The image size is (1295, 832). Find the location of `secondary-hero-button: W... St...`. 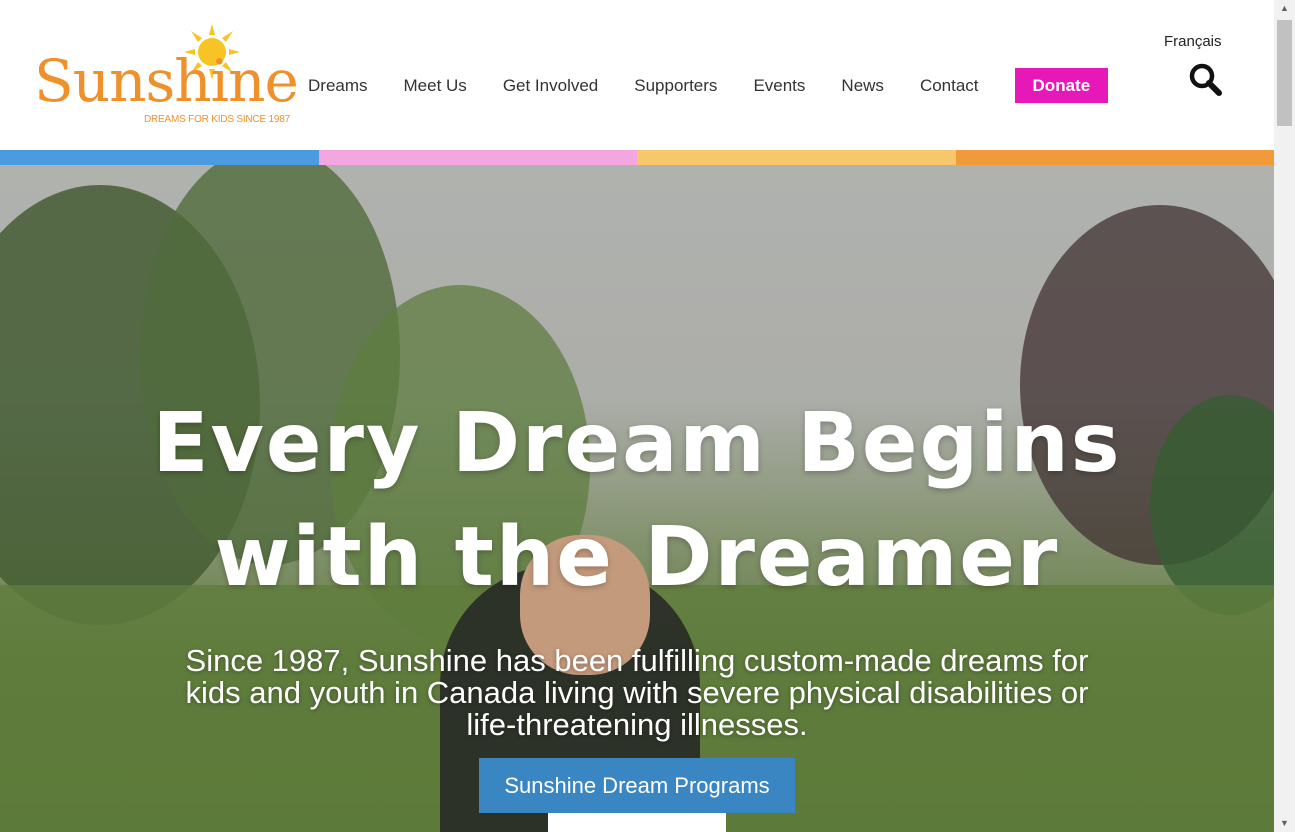

secondary-hero-button: W... St... is located at coordinates (637, 822).